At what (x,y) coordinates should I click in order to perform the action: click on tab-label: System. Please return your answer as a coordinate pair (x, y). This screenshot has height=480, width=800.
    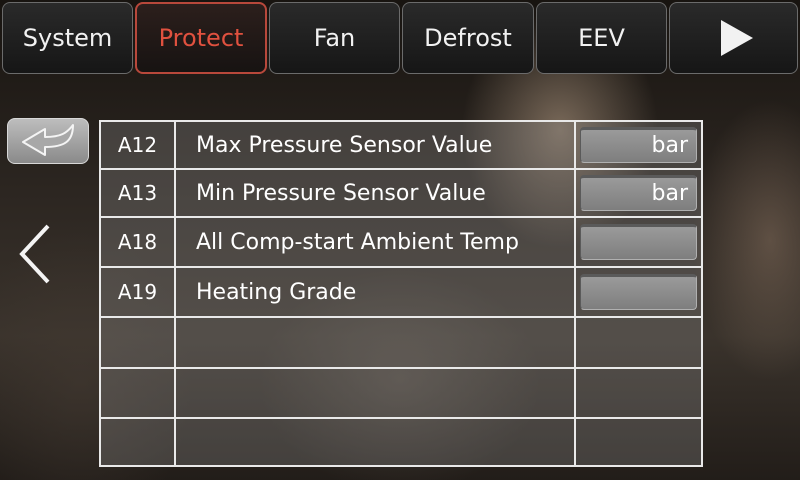
    Looking at the image, I should click on (67, 38).